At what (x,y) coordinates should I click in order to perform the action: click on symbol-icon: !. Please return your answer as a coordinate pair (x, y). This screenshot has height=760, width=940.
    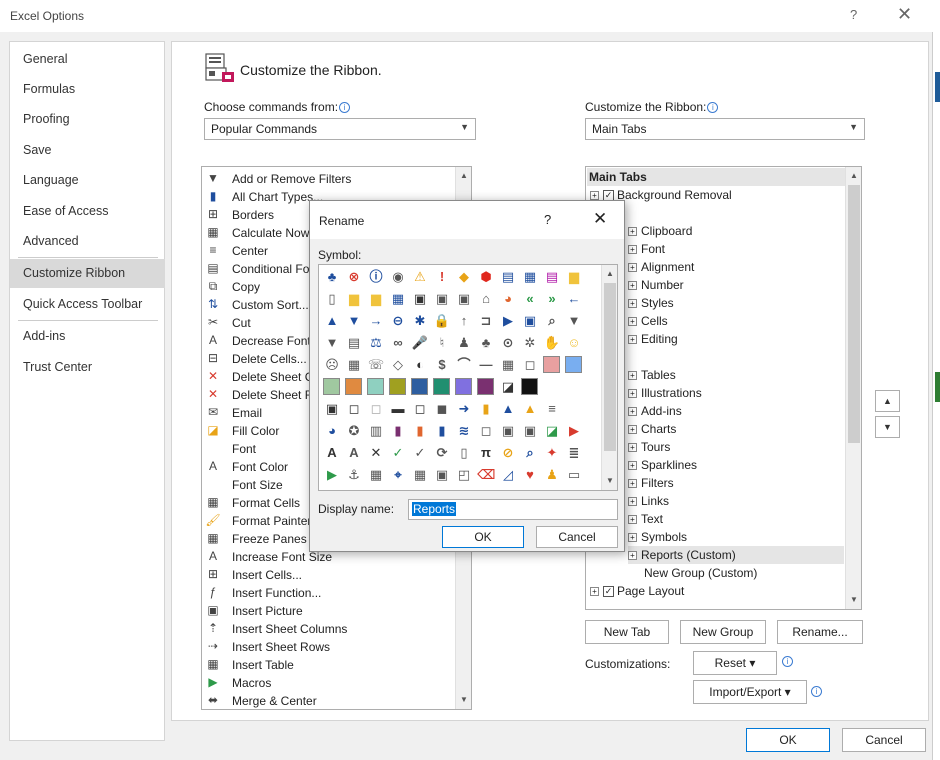
    Looking at the image, I should click on (442, 277).